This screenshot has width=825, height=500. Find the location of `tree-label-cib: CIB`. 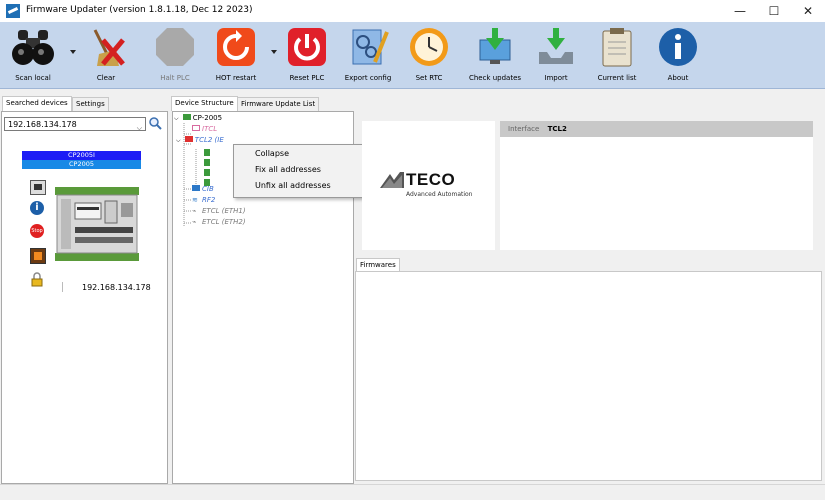

tree-label-cib: CIB is located at coordinates (208, 189).